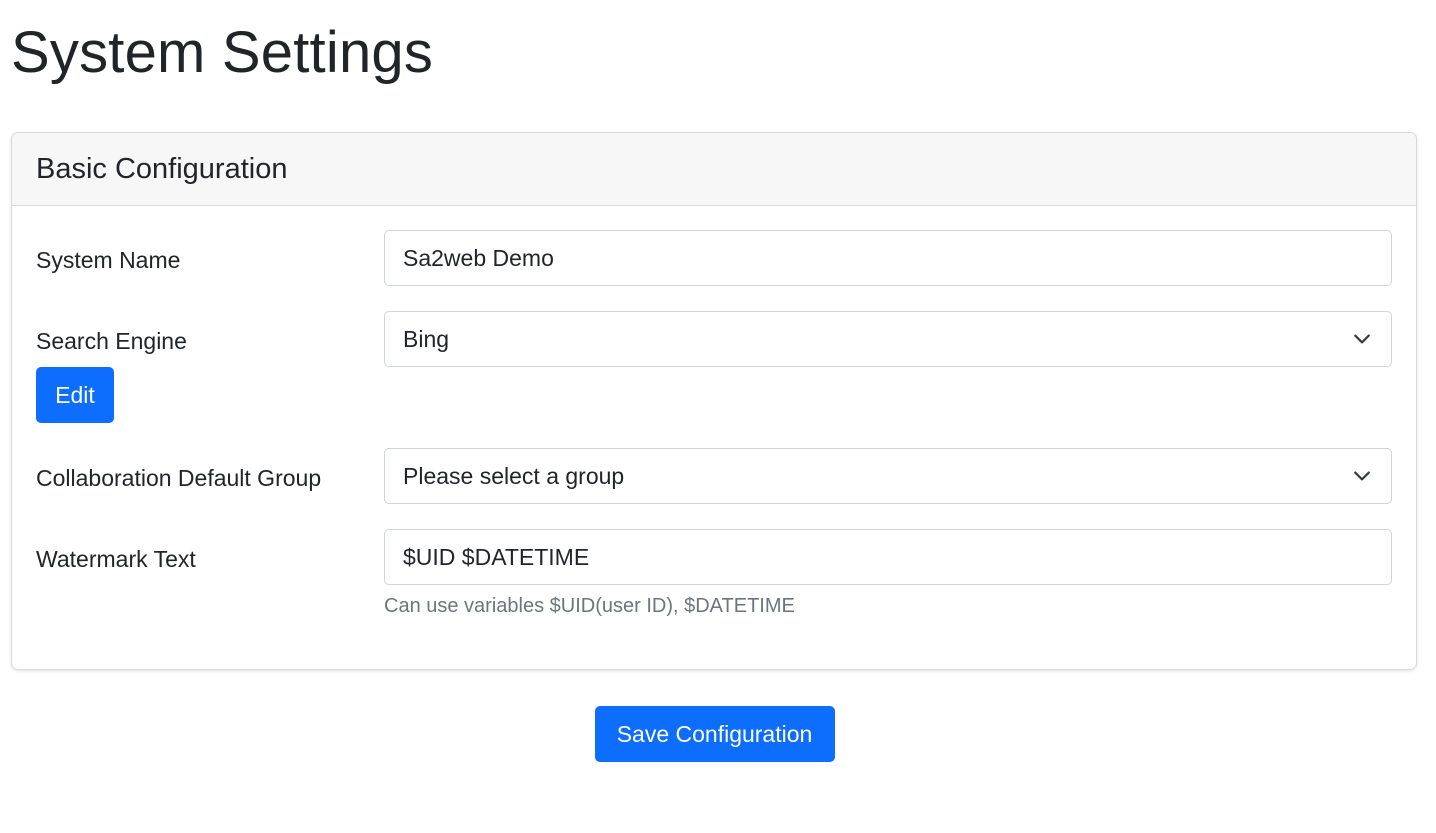  I want to click on card-header: Basic Configuration, so click(714, 169).